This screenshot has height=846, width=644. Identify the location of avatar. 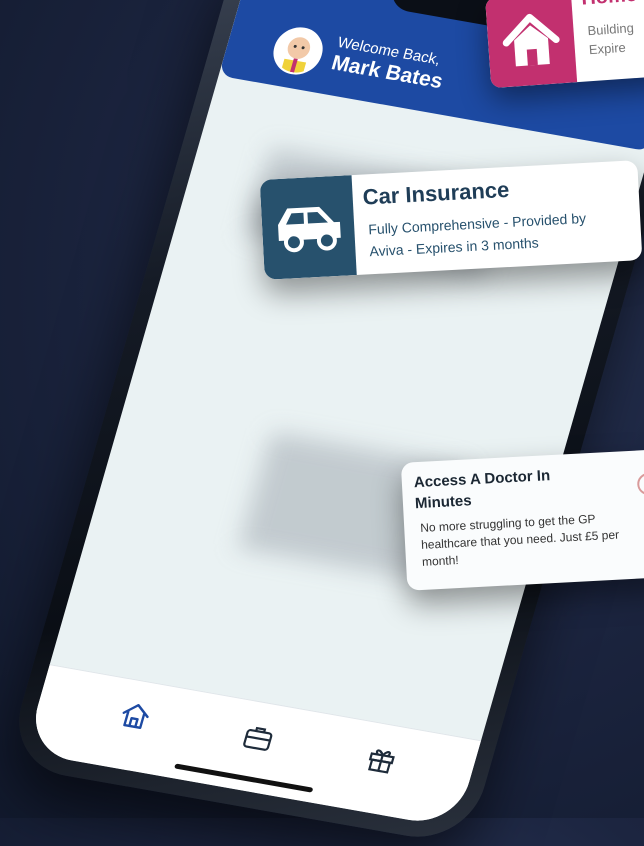
(298, 51).